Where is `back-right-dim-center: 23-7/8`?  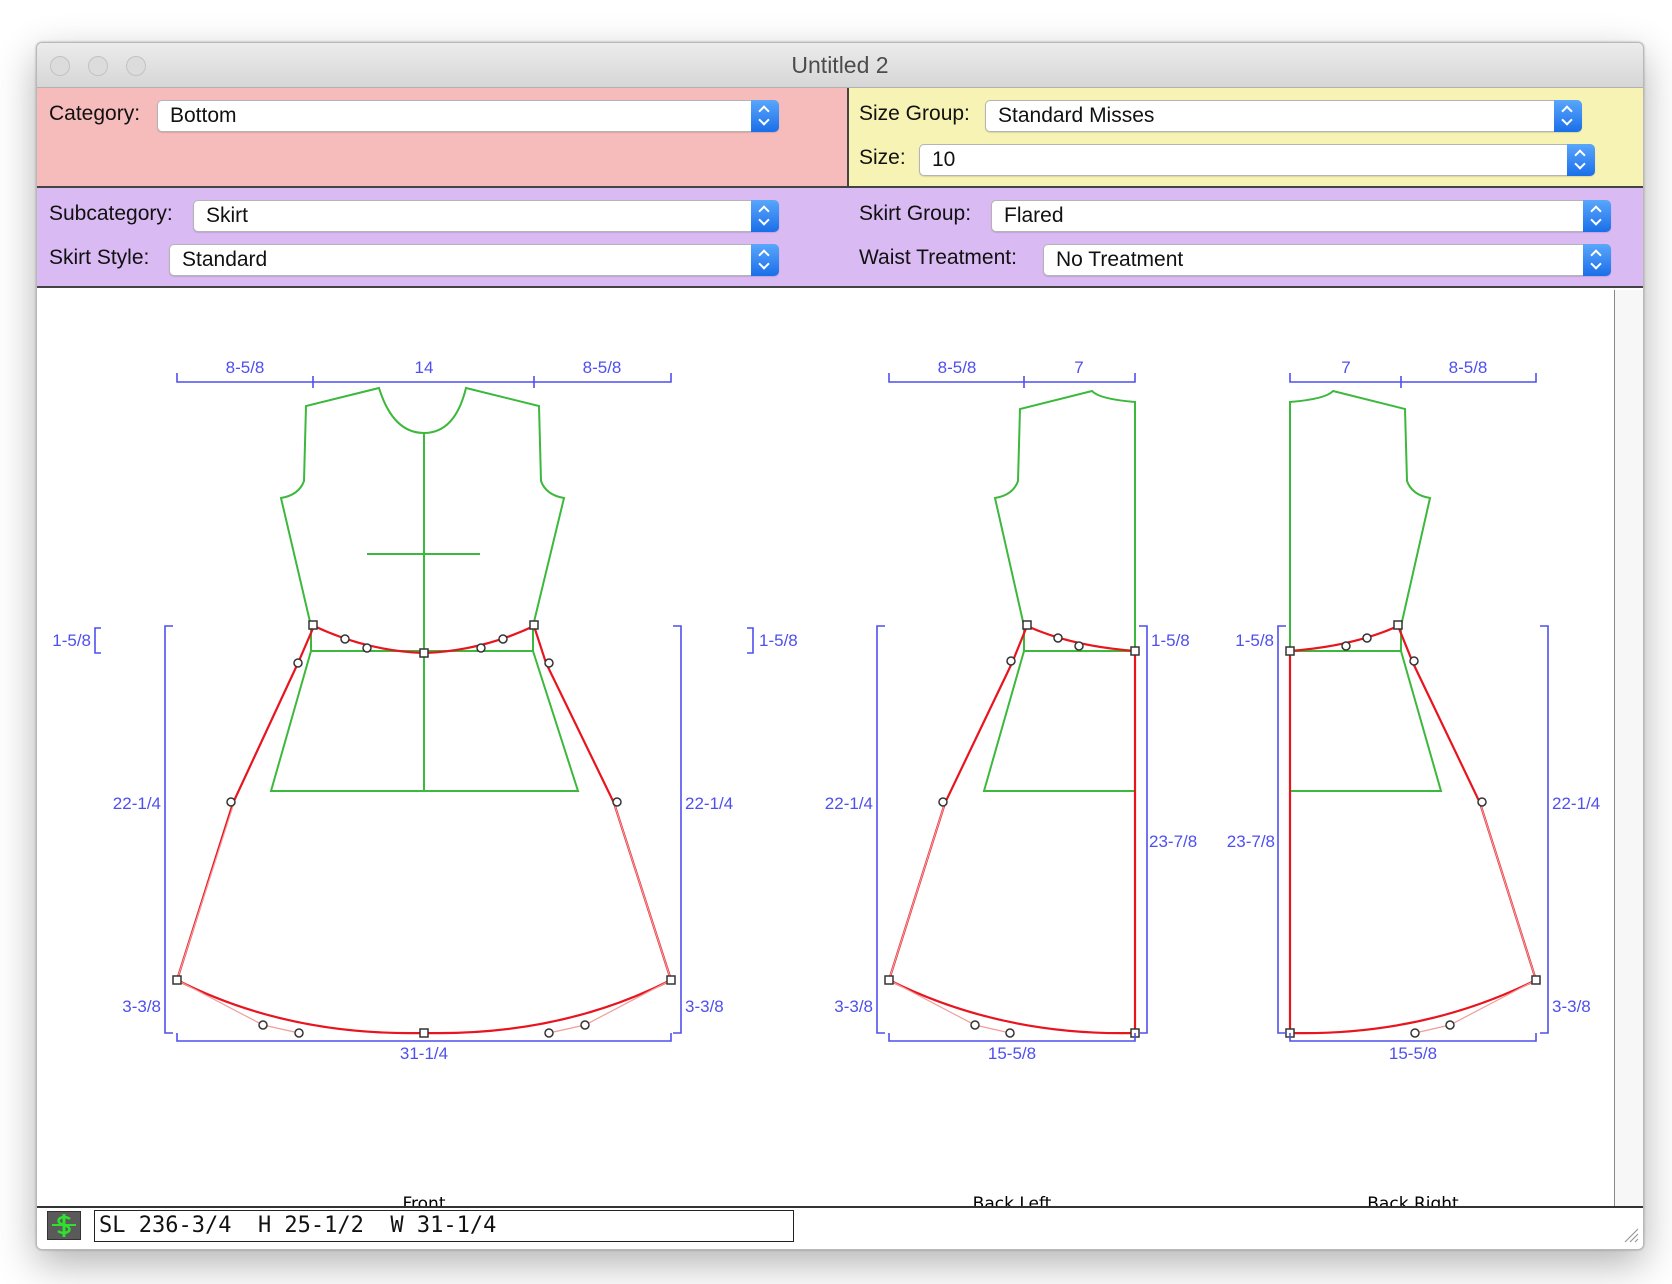 back-right-dim-center: 23-7/8 is located at coordinates (1251, 841).